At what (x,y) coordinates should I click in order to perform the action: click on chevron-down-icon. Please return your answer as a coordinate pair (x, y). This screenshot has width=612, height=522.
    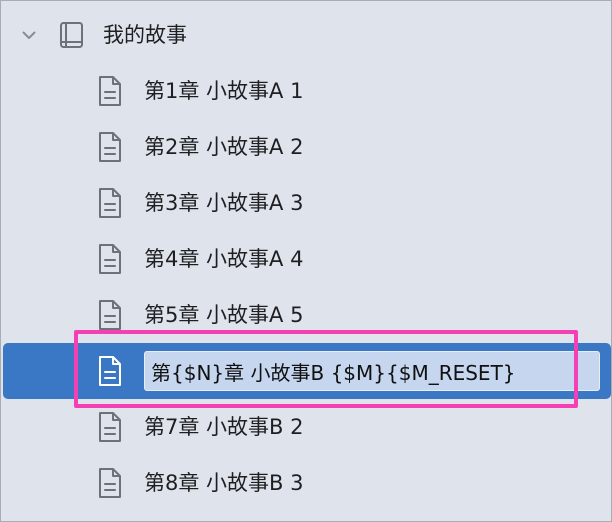
    Looking at the image, I should click on (29, 35).